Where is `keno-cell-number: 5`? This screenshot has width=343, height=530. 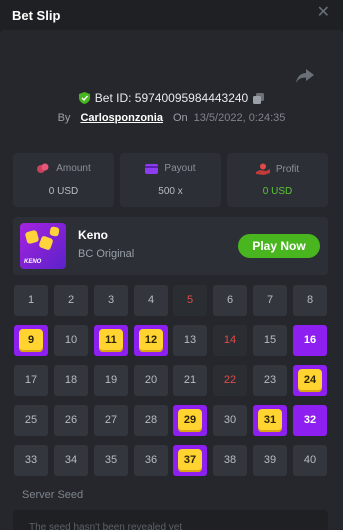 keno-cell-number: 5 is located at coordinates (190, 300).